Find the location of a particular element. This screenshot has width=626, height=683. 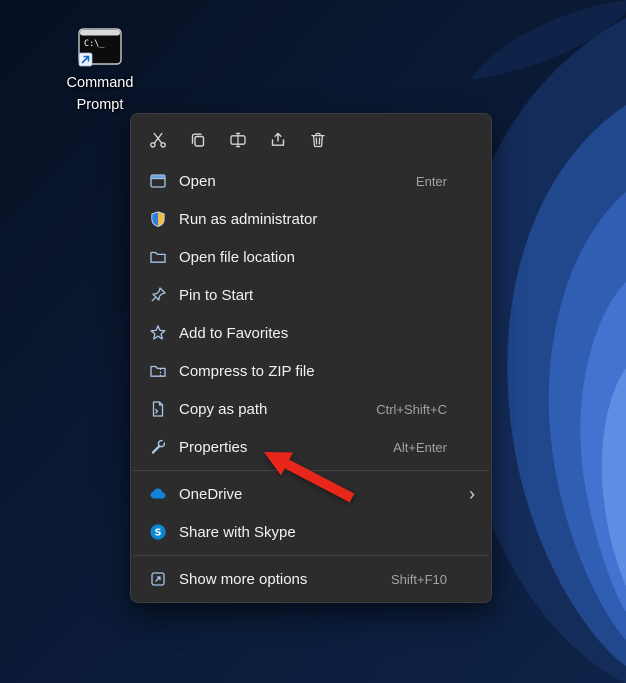

quick-actions-toolbar is located at coordinates (311, 140).